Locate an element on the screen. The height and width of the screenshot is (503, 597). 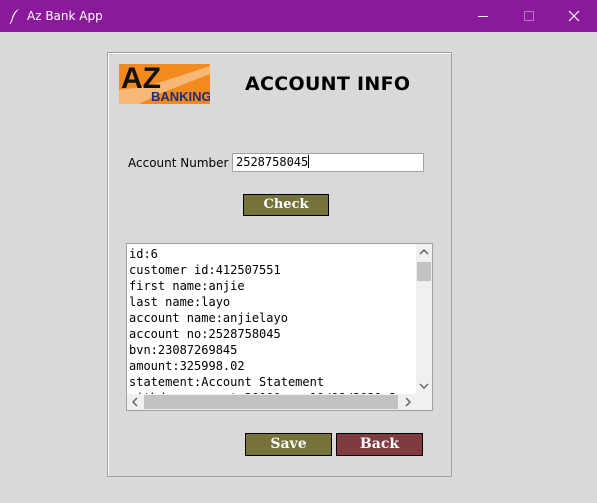
details-line: account no:2528758045 is located at coordinates (205, 334).